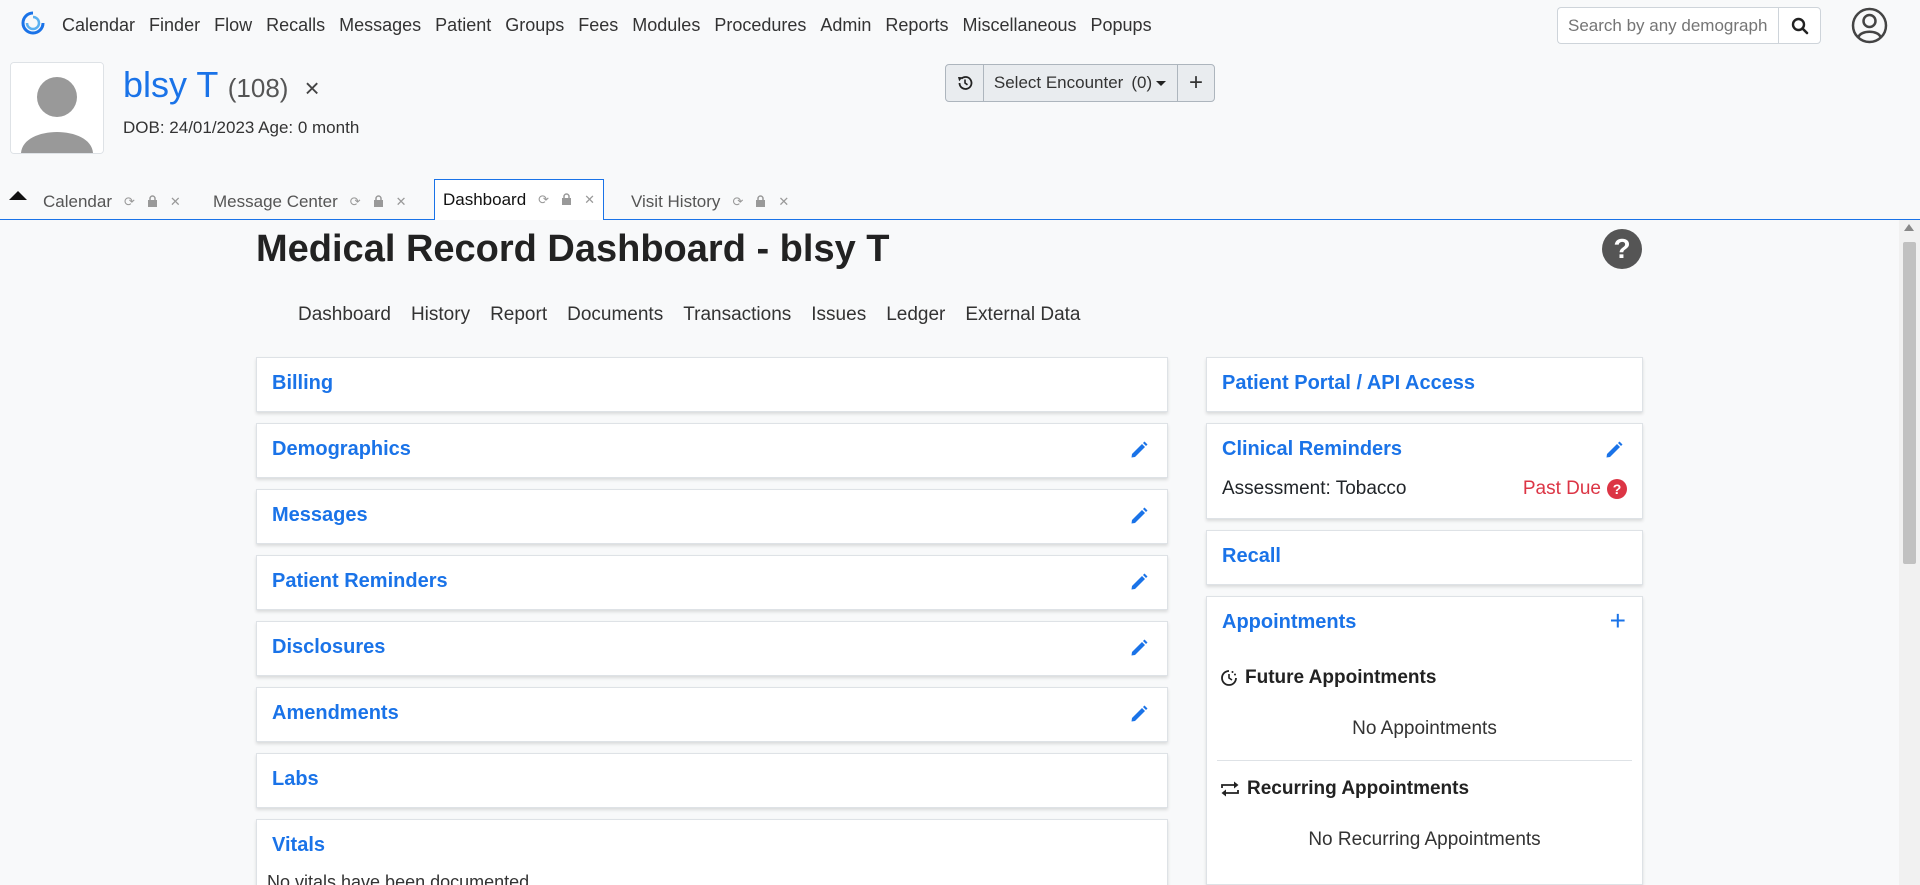  What do you see at coordinates (295, 779) in the screenshot?
I see `labs-title: Labs` at bounding box center [295, 779].